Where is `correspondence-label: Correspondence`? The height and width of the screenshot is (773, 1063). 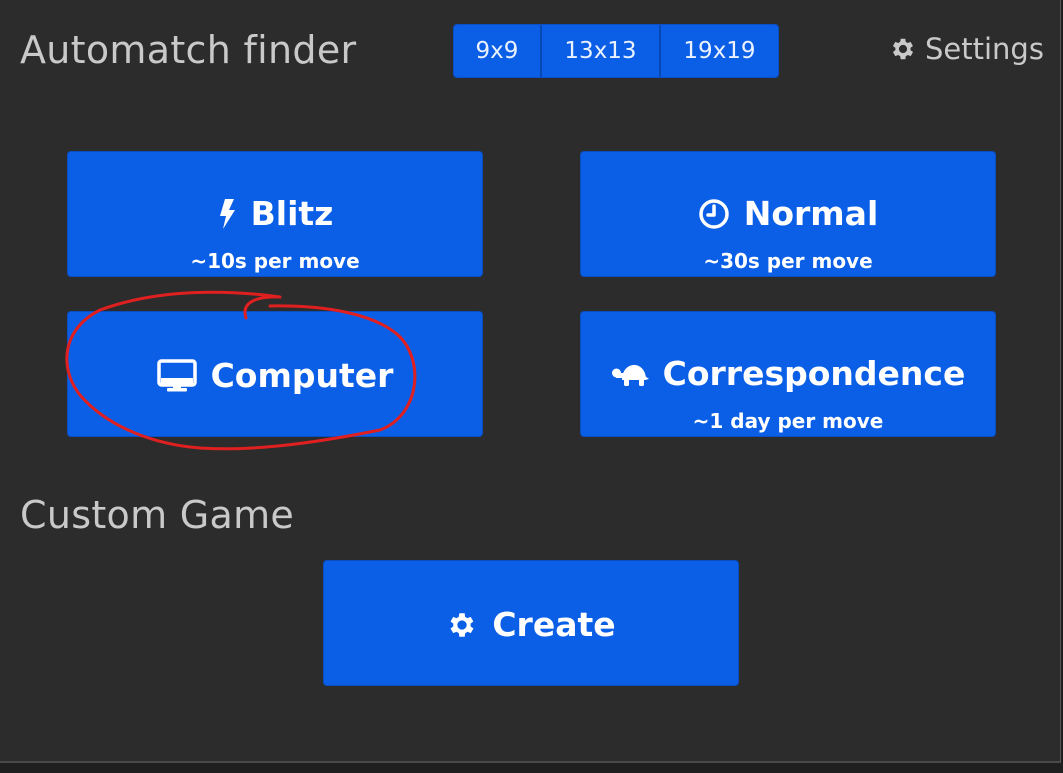 correspondence-label: Correspondence is located at coordinates (814, 373).